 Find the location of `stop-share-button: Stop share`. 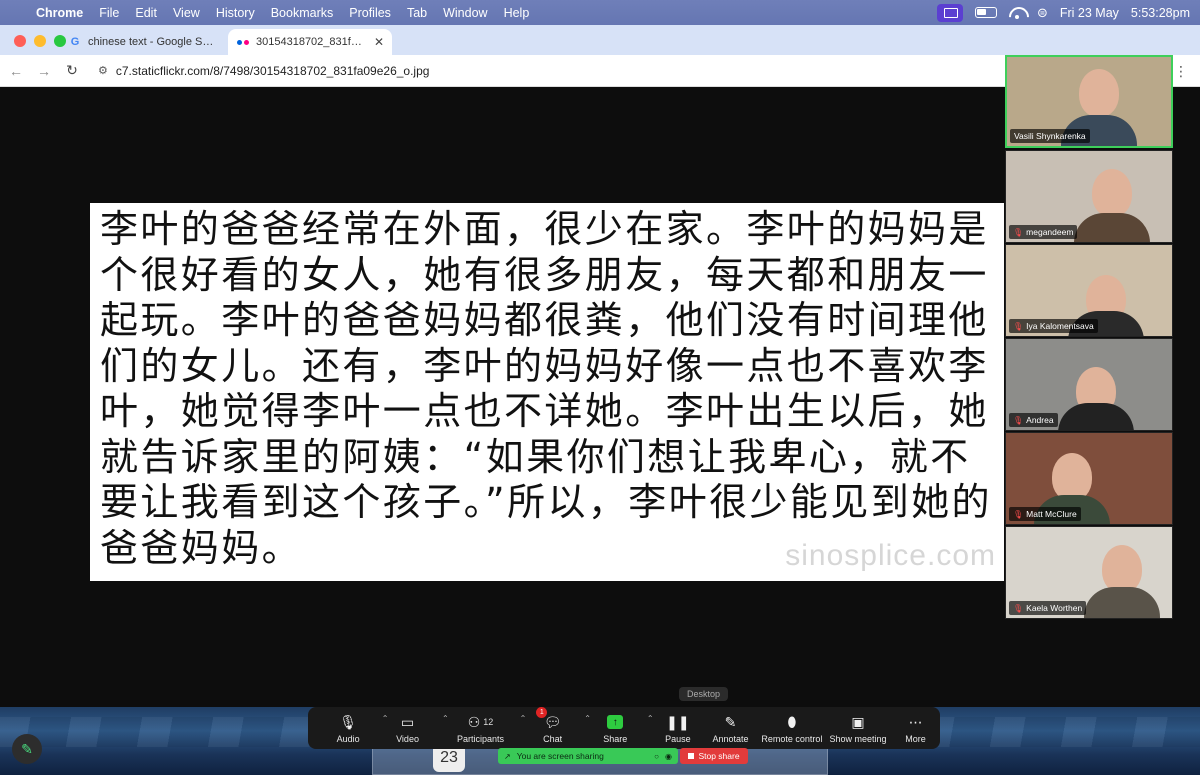

stop-share-button: Stop share is located at coordinates (714, 756).